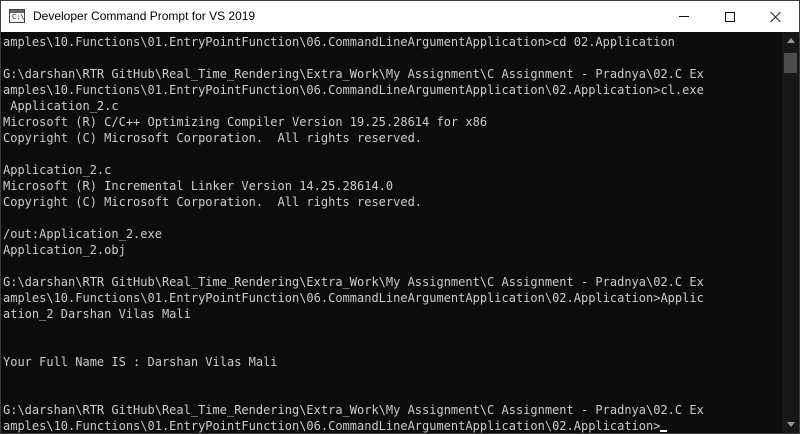 The image size is (800, 434). I want to click on minimize-button, so click(684, 16).